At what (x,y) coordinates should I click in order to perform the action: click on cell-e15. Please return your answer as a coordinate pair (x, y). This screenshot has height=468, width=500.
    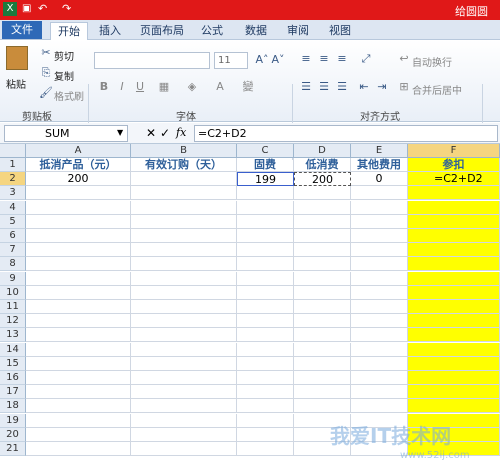
    Looking at the image, I should click on (379, 363).